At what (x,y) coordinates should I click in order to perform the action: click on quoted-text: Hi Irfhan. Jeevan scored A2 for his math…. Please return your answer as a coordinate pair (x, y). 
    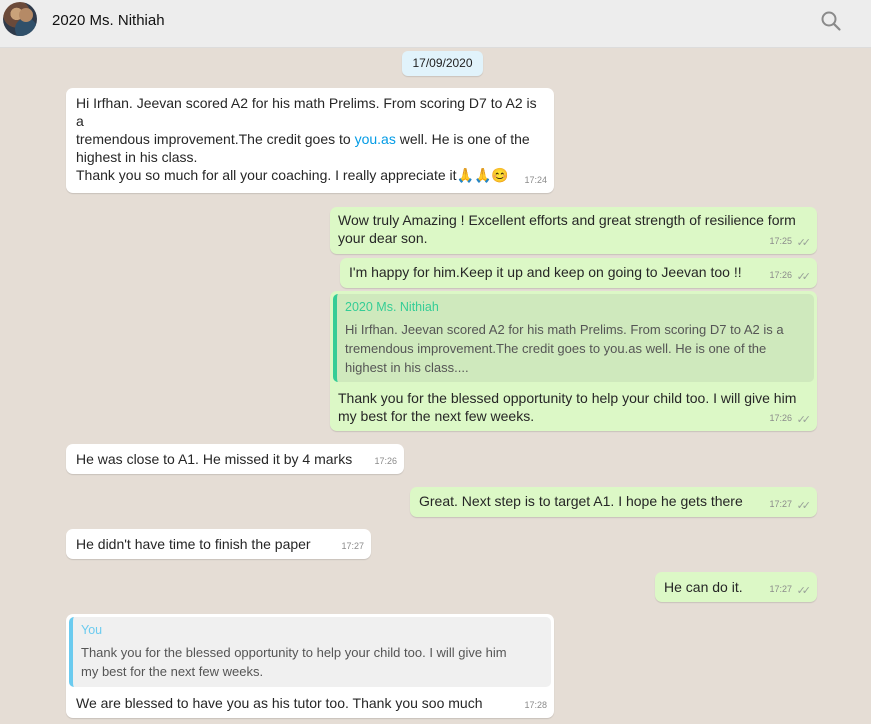
    Looking at the image, I should click on (564, 329).